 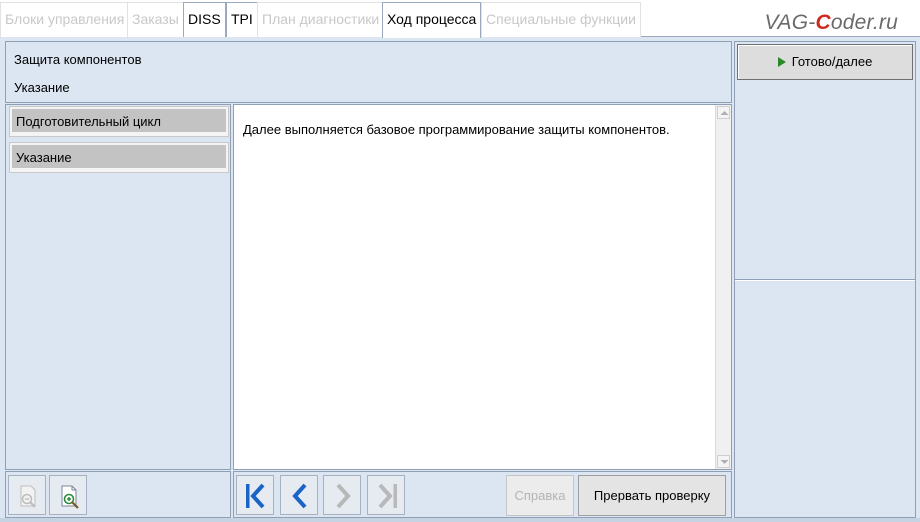 What do you see at coordinates (781, 62) in the screenshot?
I see `play-icon` at bounding box center [781, 62].